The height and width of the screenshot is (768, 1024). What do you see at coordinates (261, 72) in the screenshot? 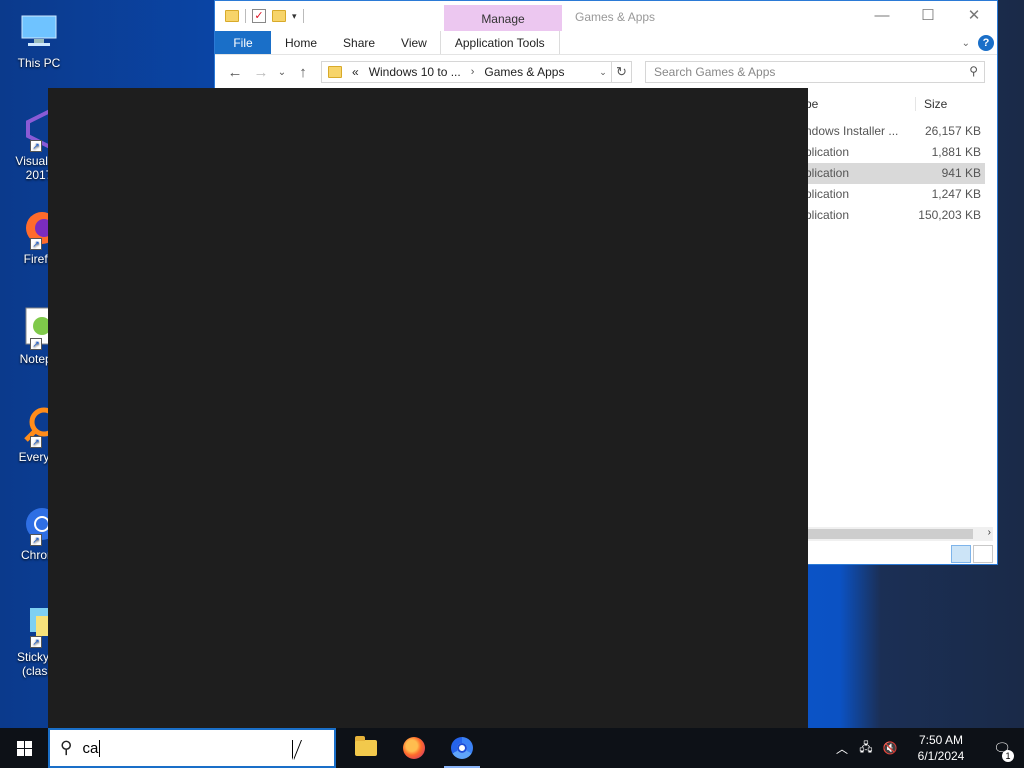
I see `forward-arrow-icon: →` at bounding box center [261, 72].